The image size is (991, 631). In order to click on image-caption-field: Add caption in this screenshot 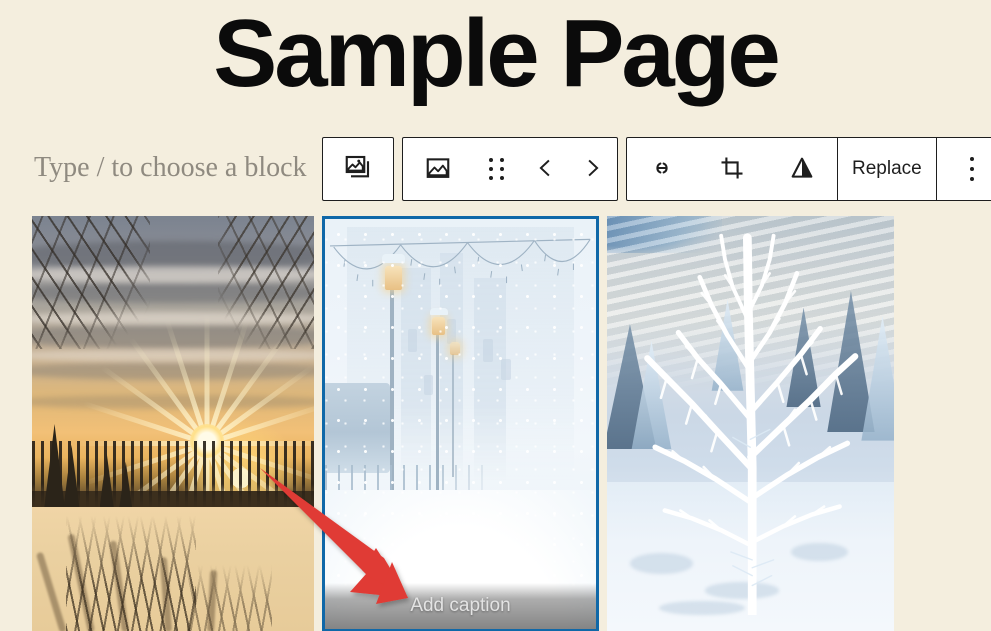, I will do `click(460, 606)`.